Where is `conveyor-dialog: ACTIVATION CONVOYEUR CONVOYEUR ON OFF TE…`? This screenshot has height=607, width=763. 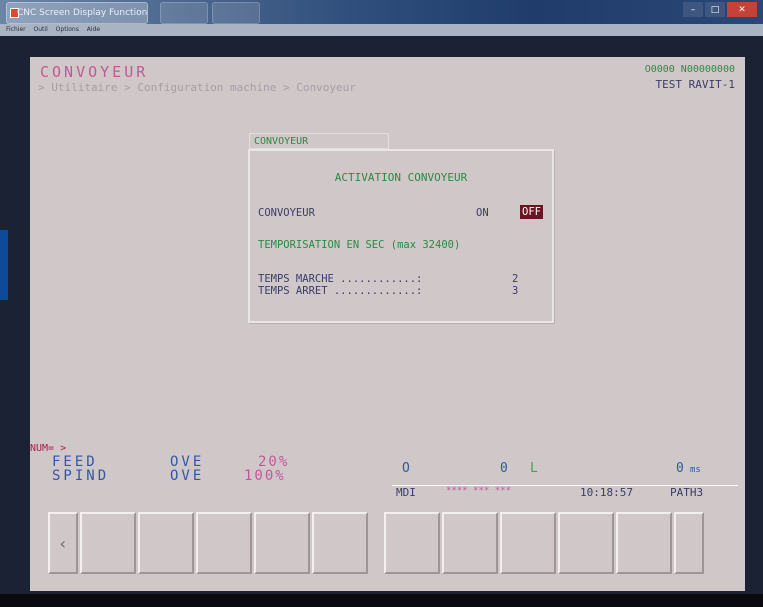
conveyor-dialog: ACTIVATION CONVOYEUR CONVOYEUR ON OFF TE… is located at coordinates (401, 236).